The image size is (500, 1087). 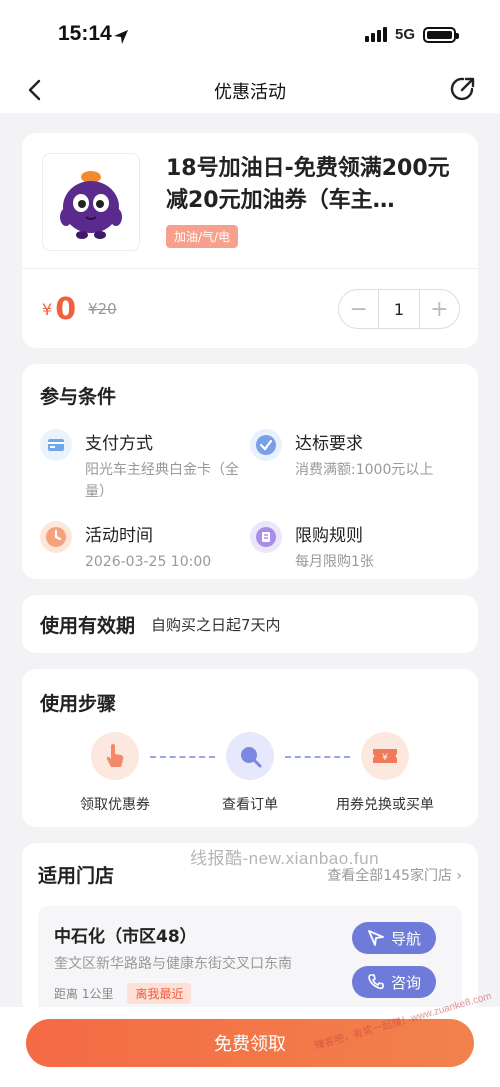 I want to click on nearest-badge: 离我最近, so click(x=159, y=993).